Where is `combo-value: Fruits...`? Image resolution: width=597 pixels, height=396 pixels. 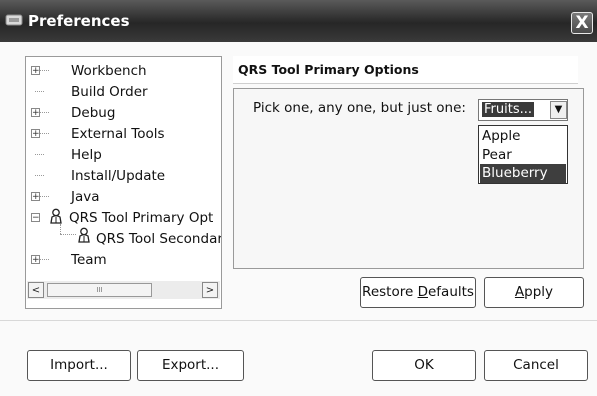 combo-value: Fruits... is located at coordinates (508, 109).